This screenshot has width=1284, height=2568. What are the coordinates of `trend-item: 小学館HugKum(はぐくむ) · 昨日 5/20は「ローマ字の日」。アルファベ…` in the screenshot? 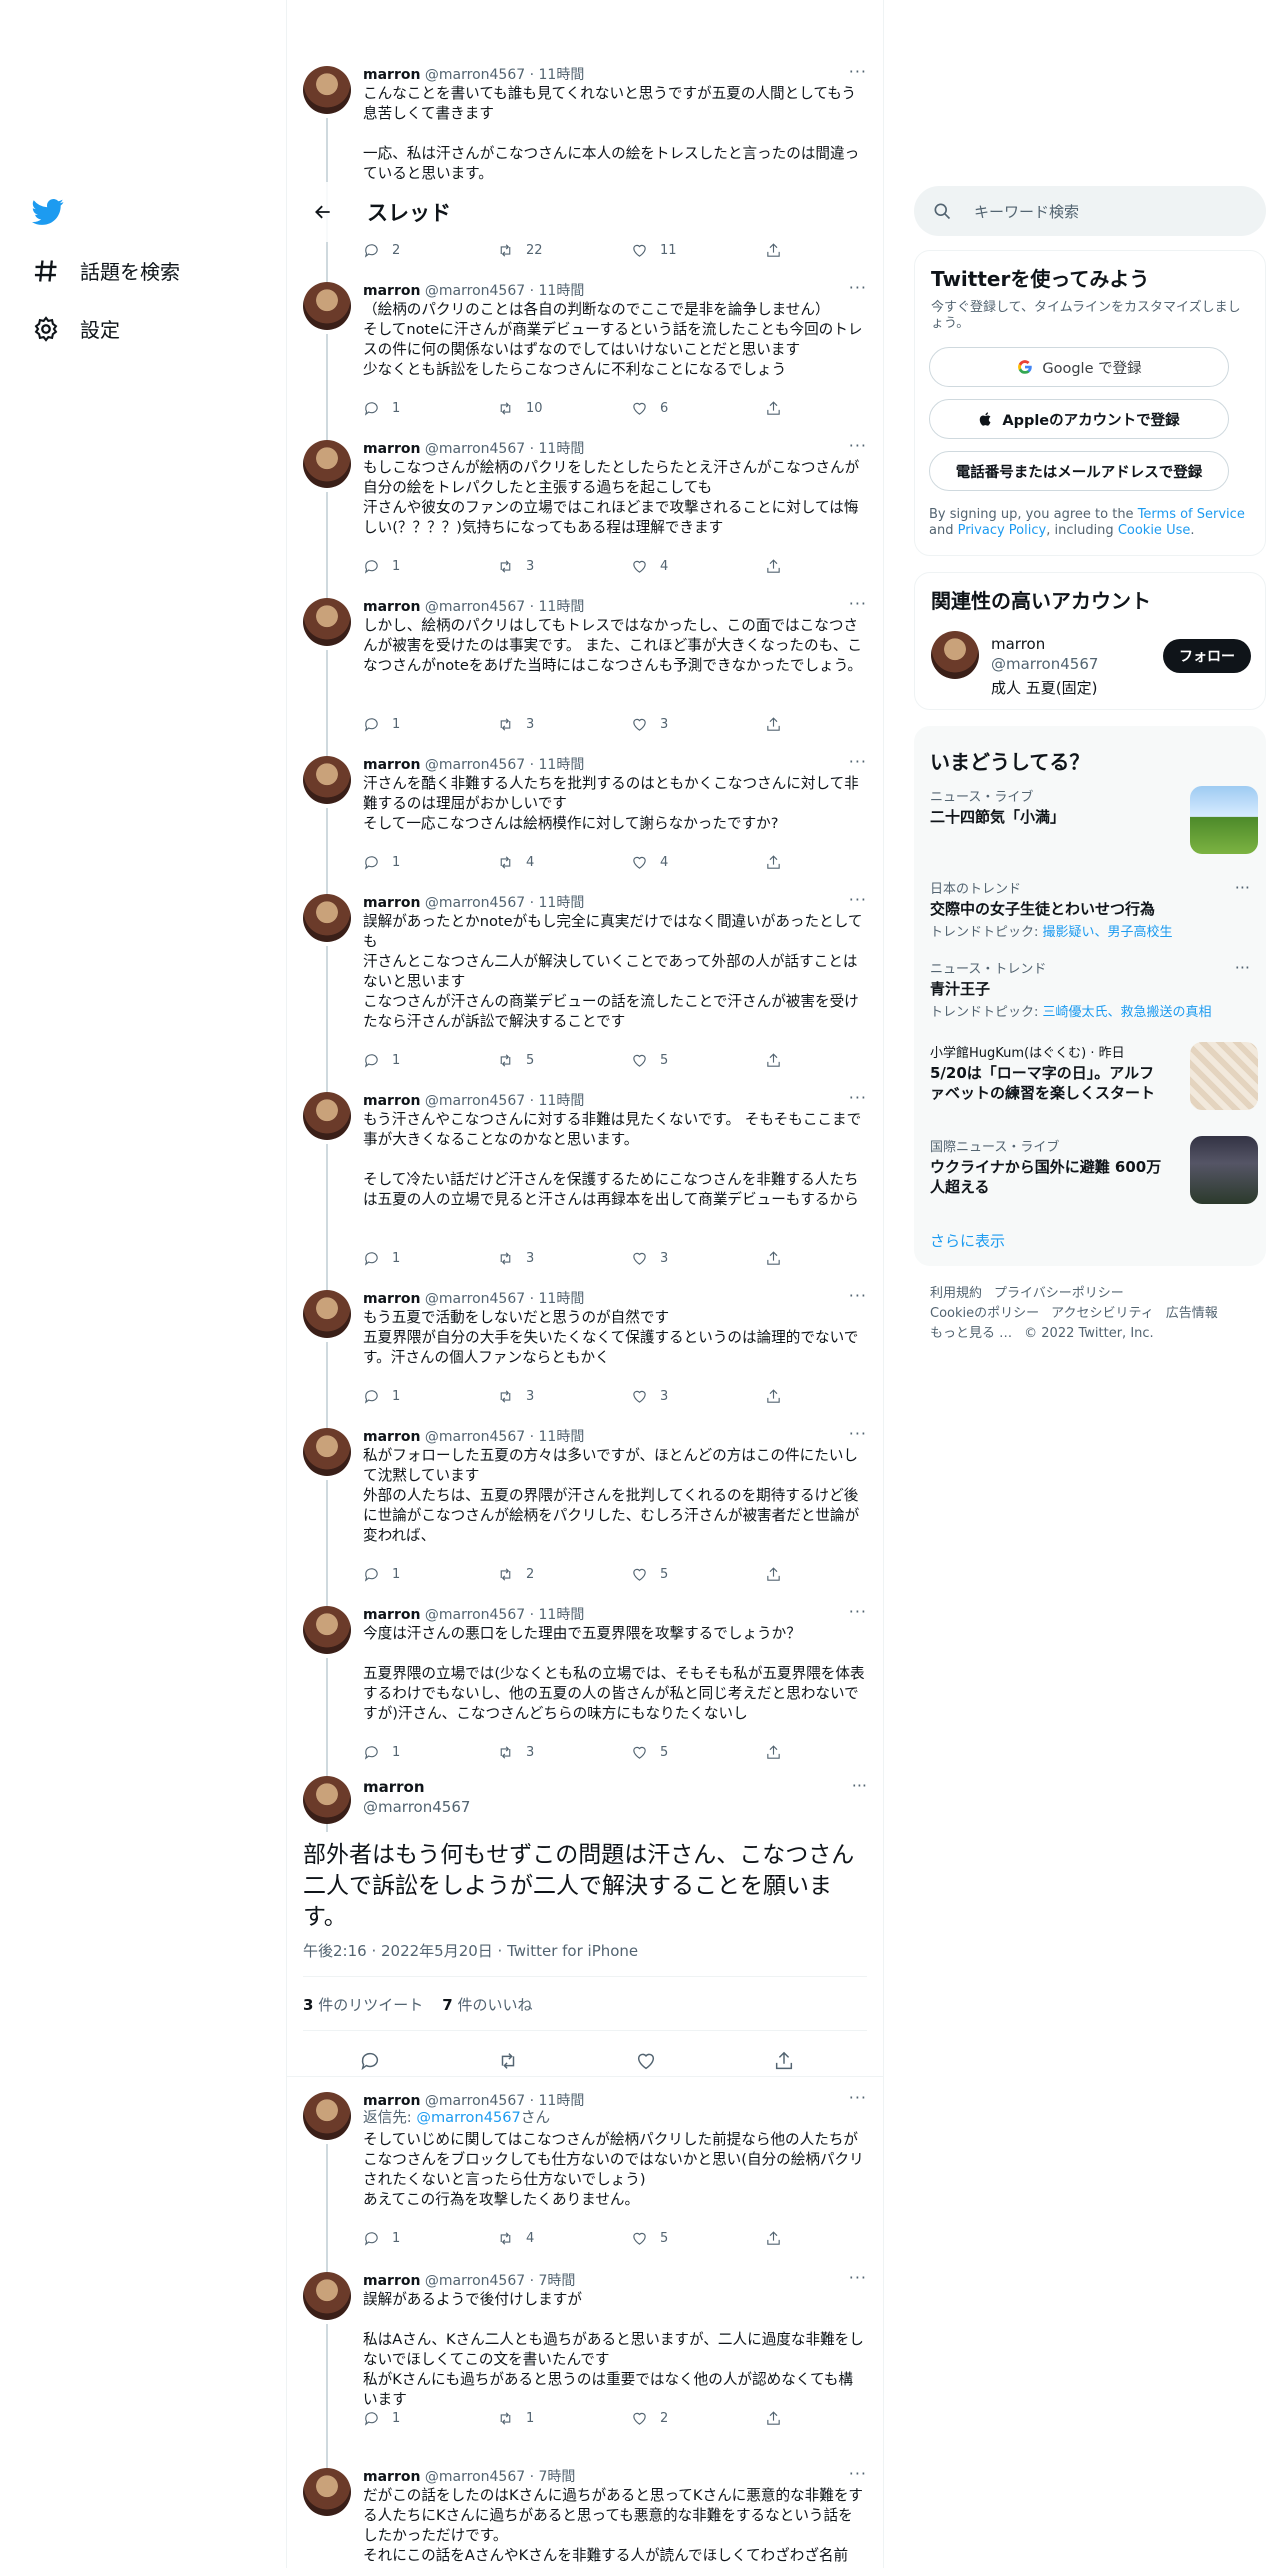 It's located at (1094, 1076).